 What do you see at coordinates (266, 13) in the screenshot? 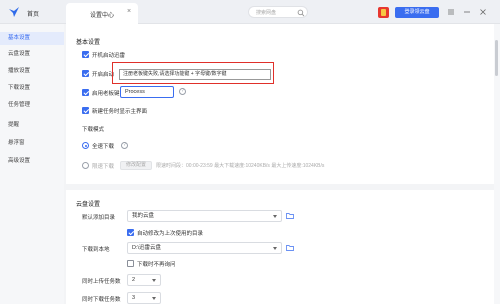
I see `search-placeholder: 搜索网盘` at bounding box center [266, 13].